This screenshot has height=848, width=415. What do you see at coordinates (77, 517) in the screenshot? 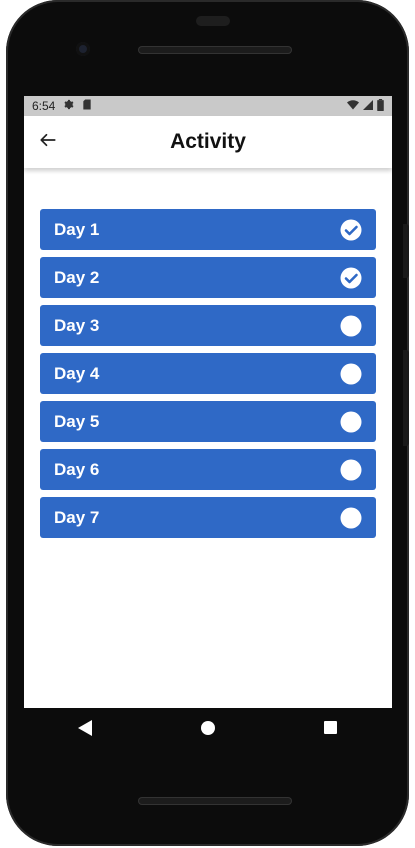
I see `day-label: Day 7` at bounding box center [77, 517].